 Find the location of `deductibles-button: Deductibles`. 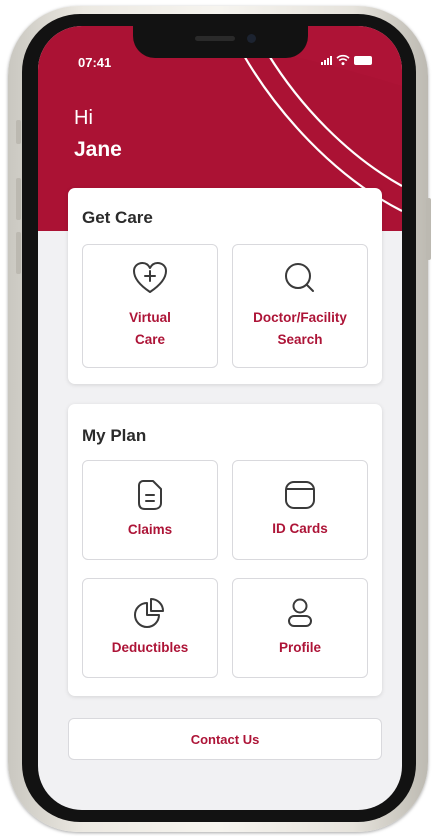

deductibles-button: Deductibles is located at coordinates (150, 628).